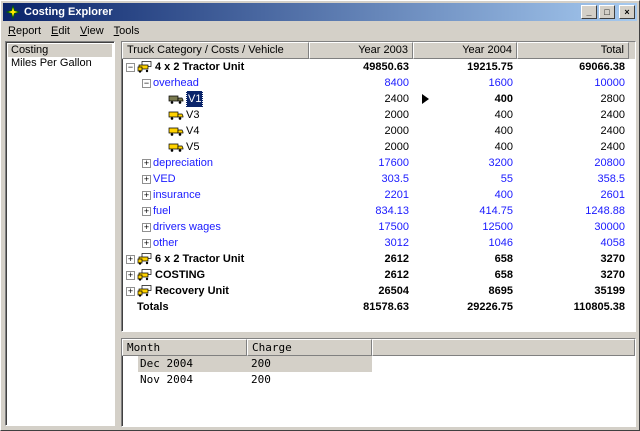 The image size is (640, 431). Describe the element at coordinates (465, 307) in the screenshot. I see `value-cell: 29226.75` at that location.